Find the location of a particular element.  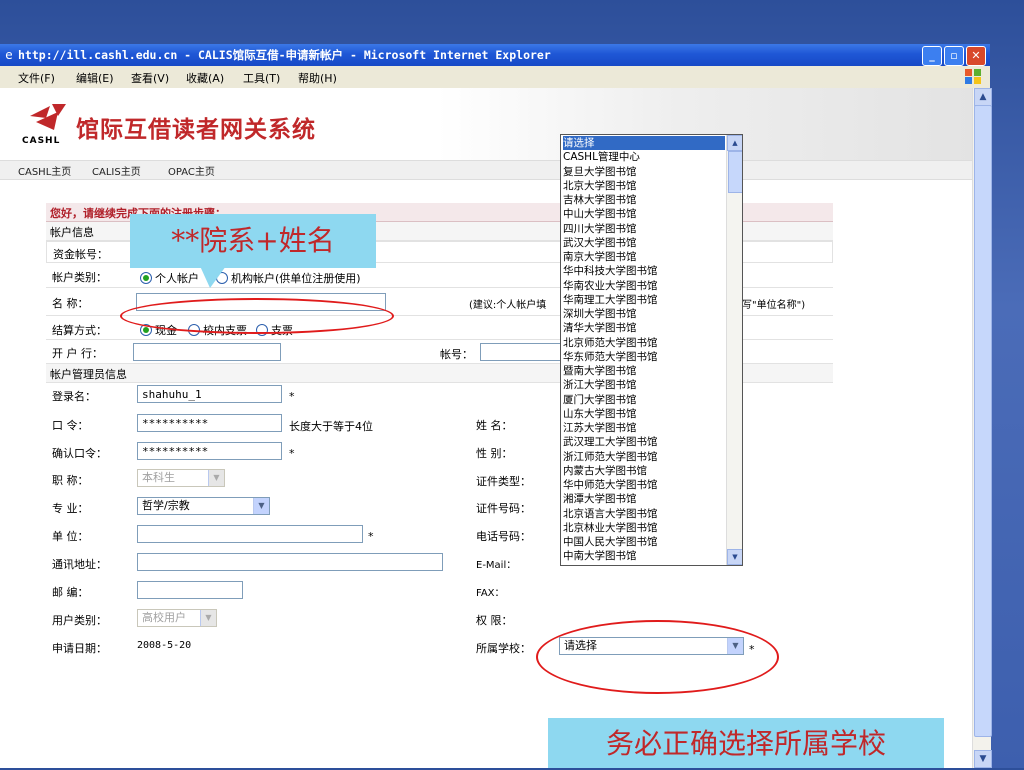

school-option: 华中科技大学图书馆 is located at coordinates (644, 271).